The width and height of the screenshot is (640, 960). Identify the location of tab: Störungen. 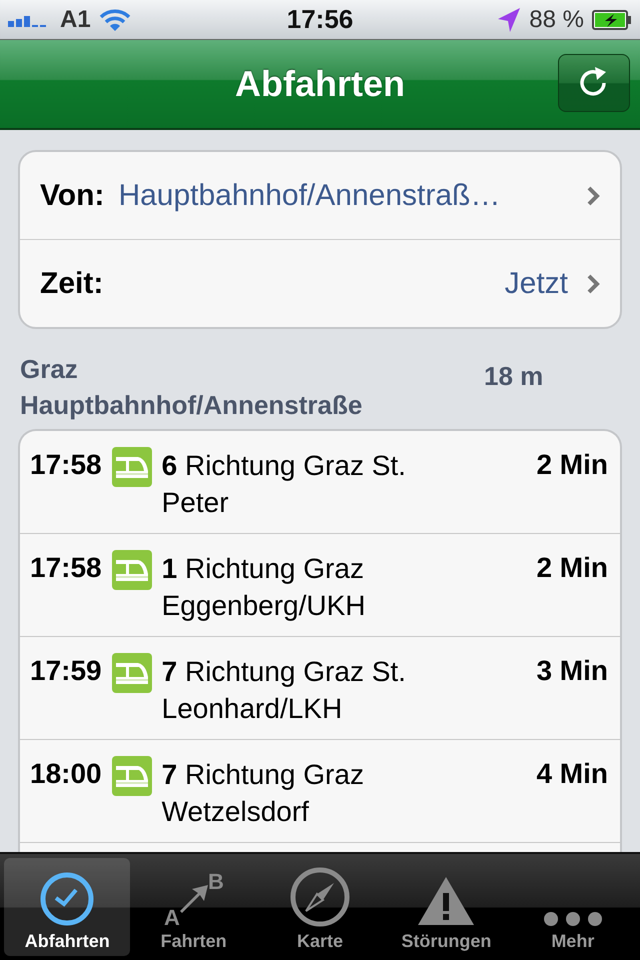
(446, 907).